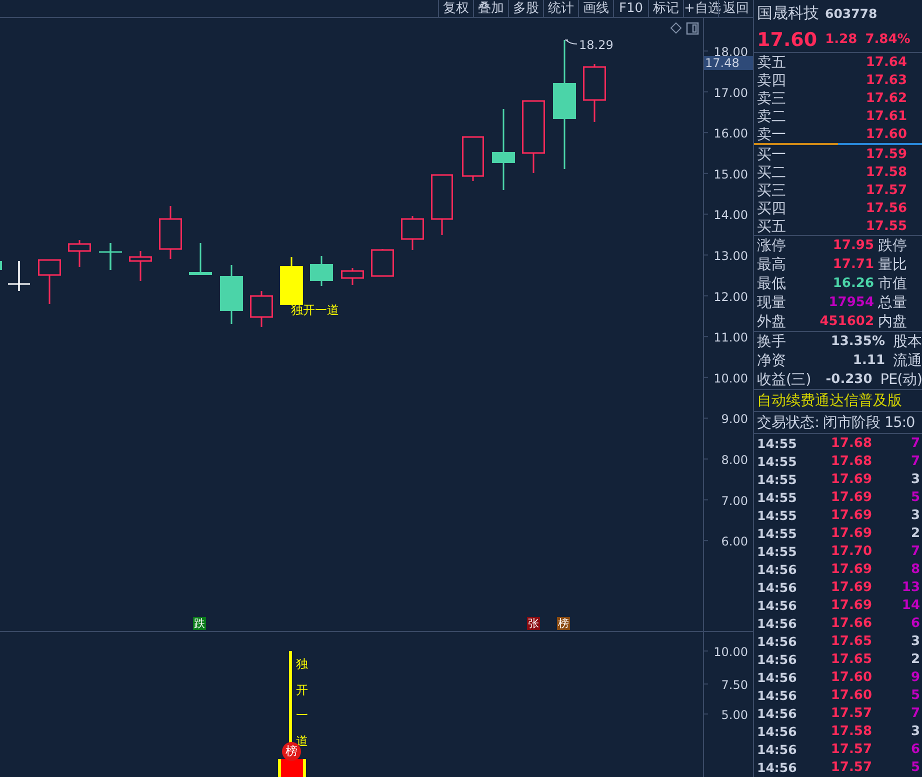  I want to click on order-price: 17.64, so click(885, 62).